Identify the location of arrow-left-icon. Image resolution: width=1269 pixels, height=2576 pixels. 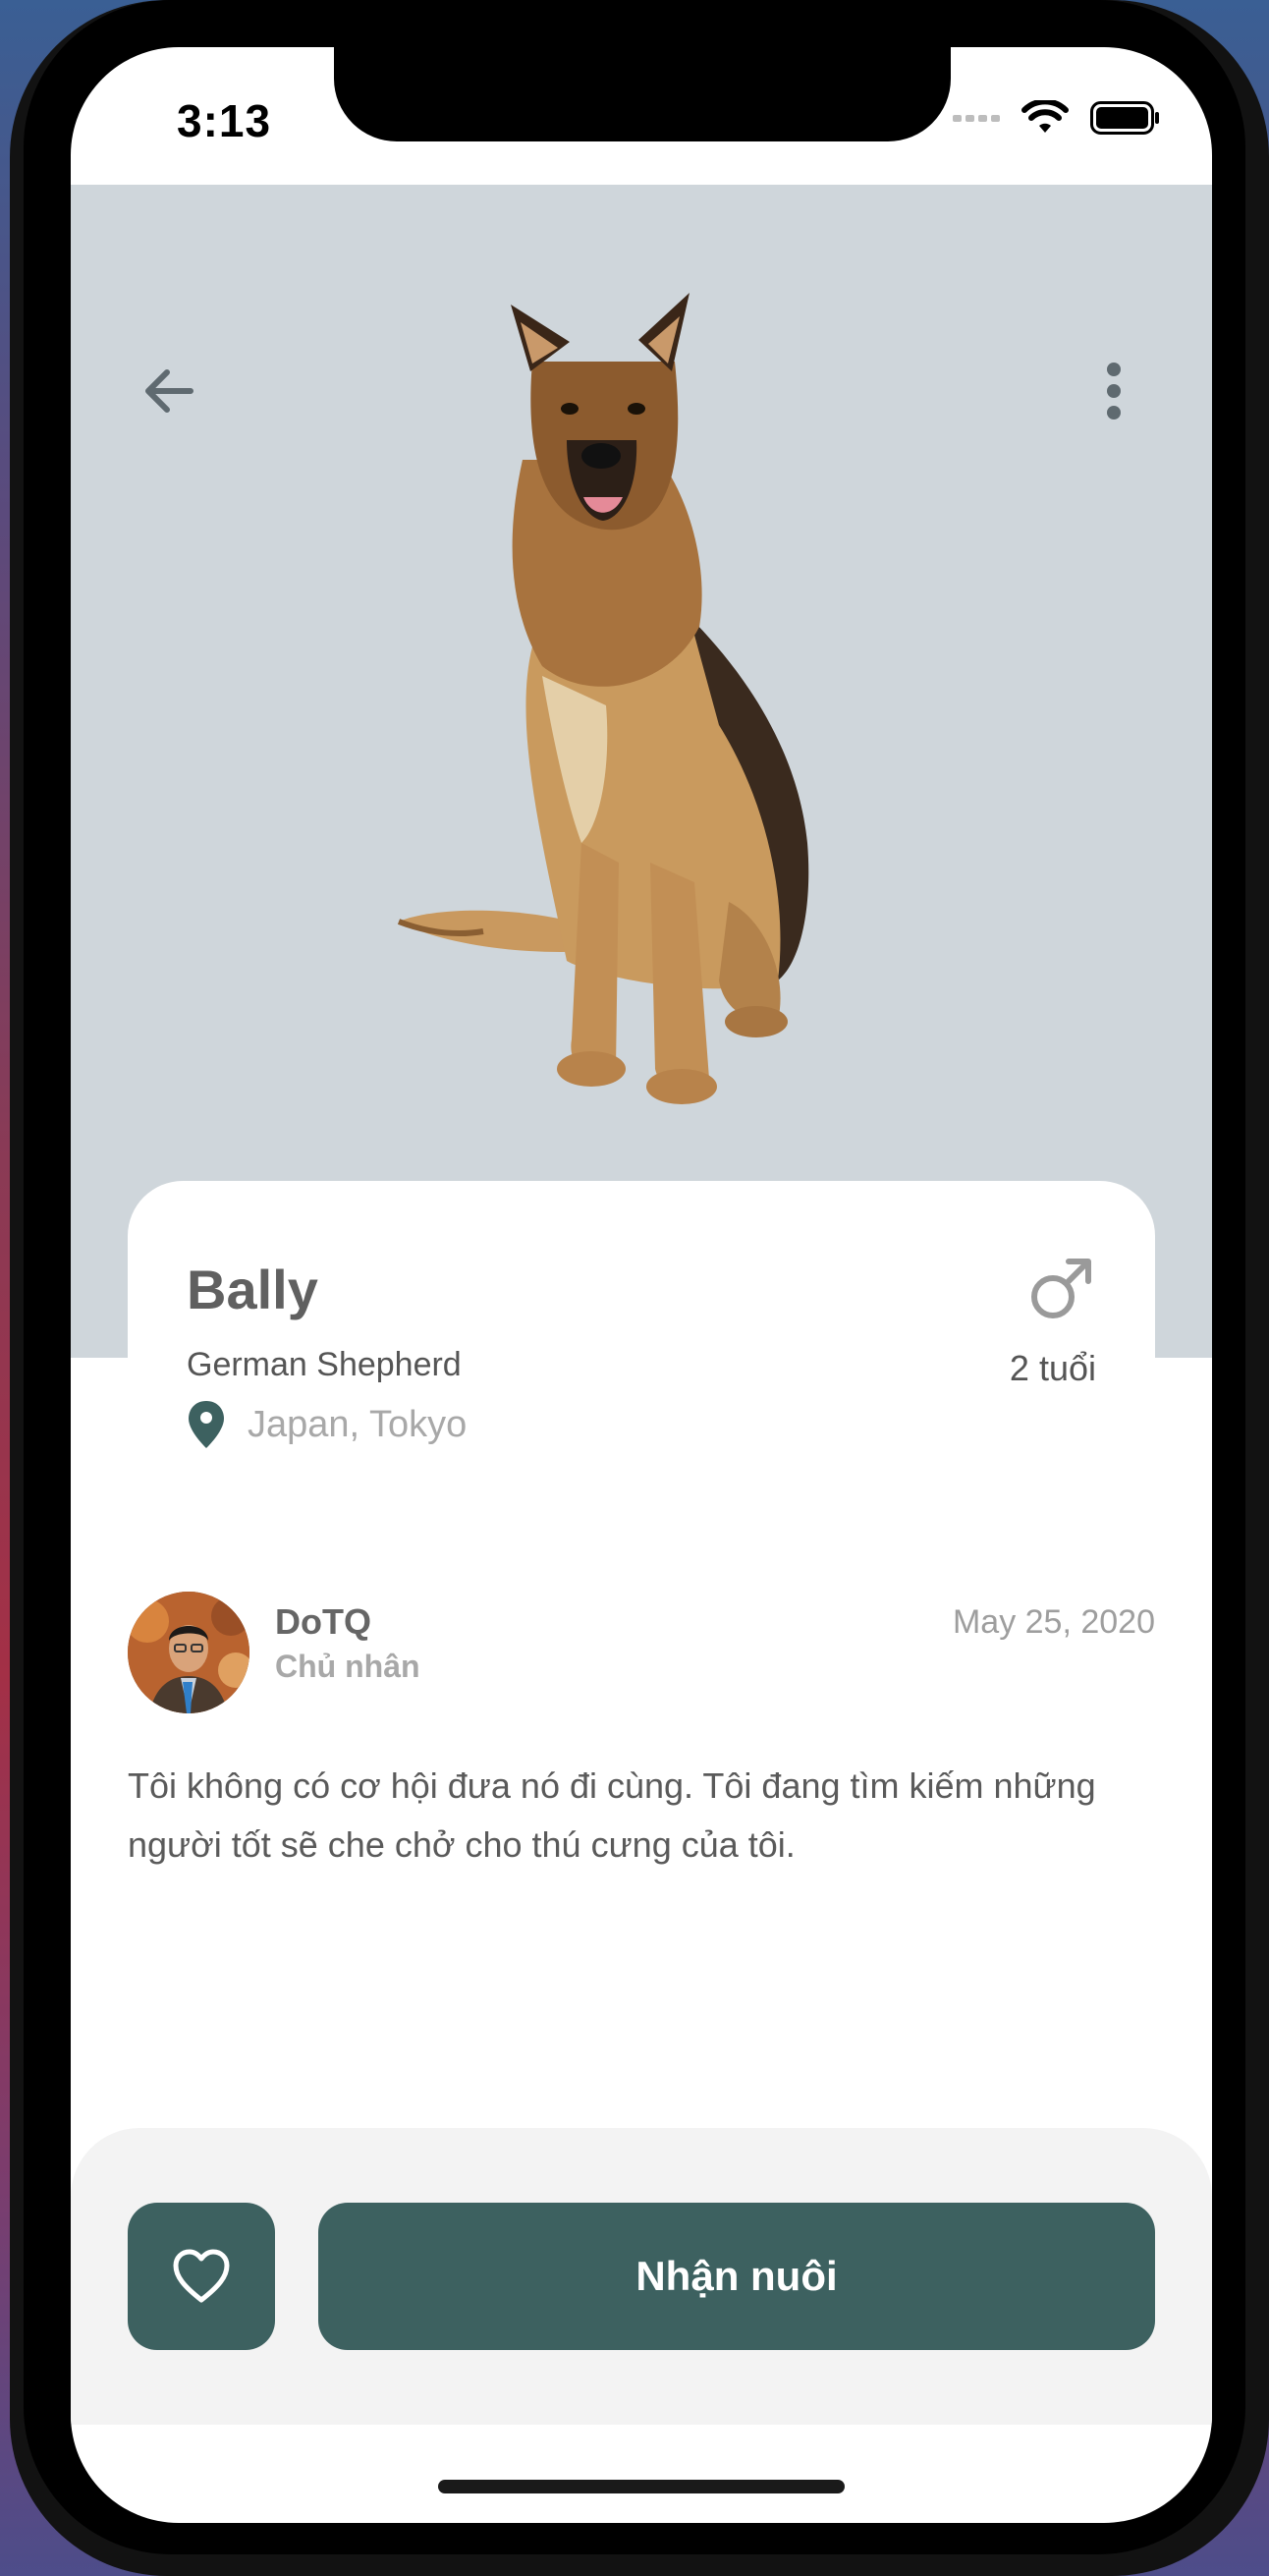
(169, 391).